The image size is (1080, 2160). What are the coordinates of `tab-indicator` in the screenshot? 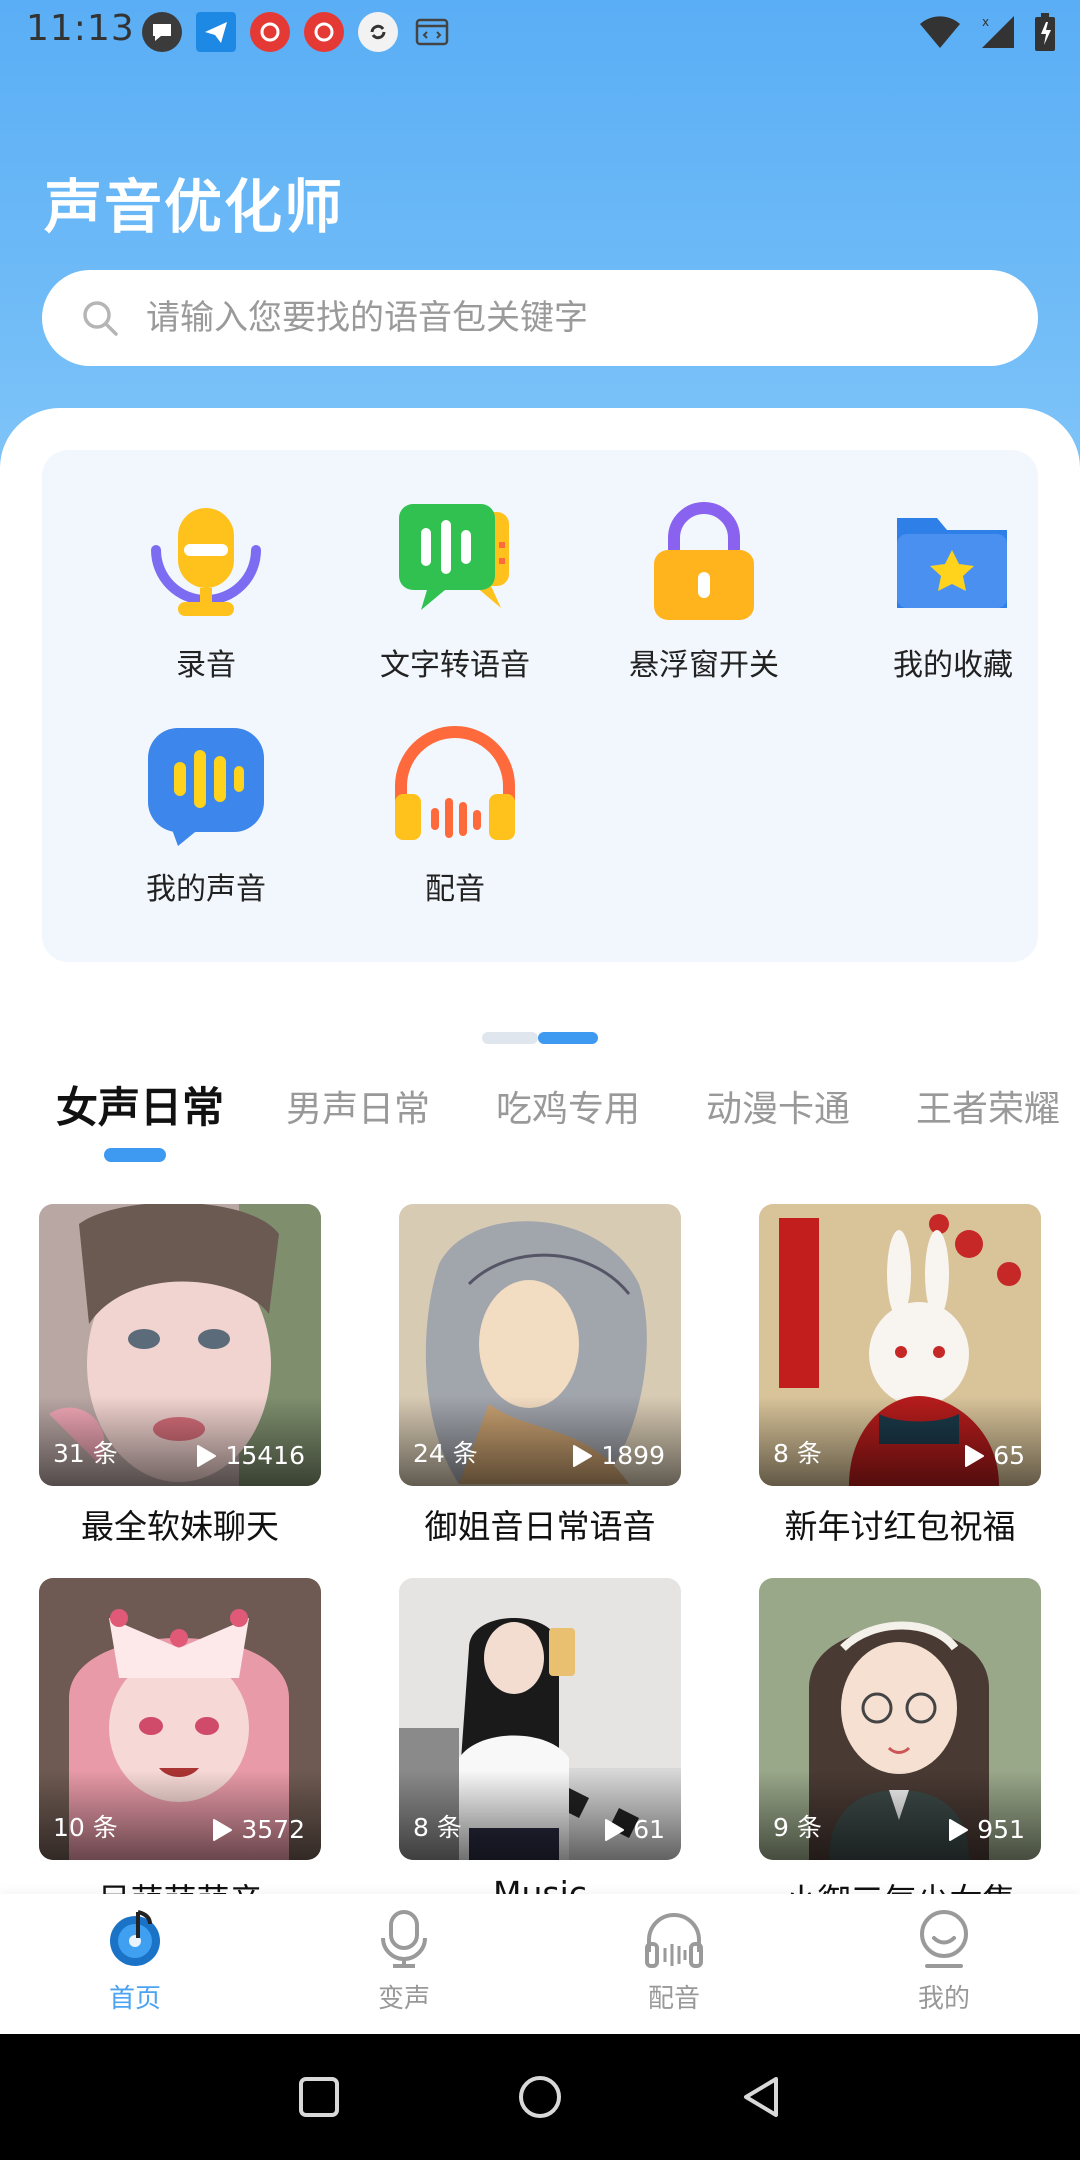 It's located at (135, 1155).